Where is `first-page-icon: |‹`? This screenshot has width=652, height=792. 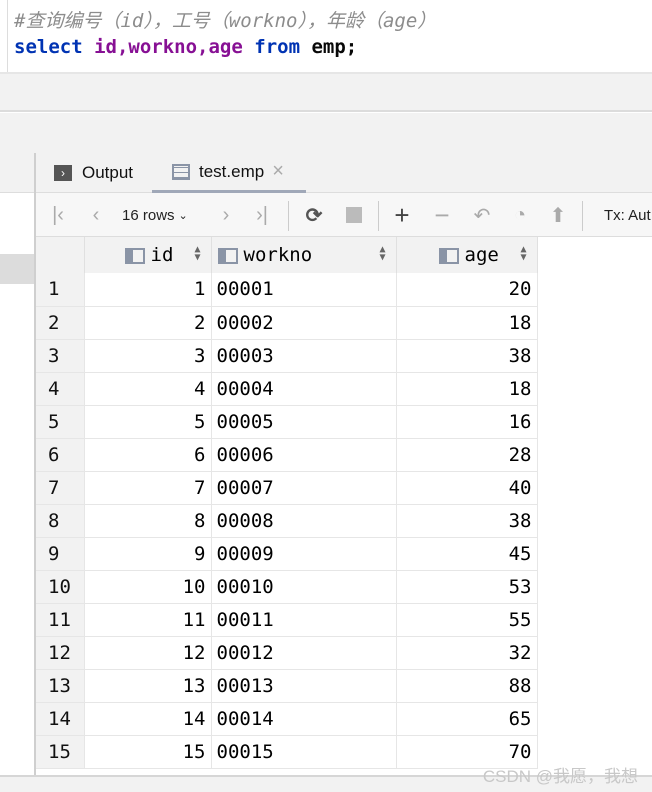
first-page-icon: |‹ is located at coordinates (58, 215).